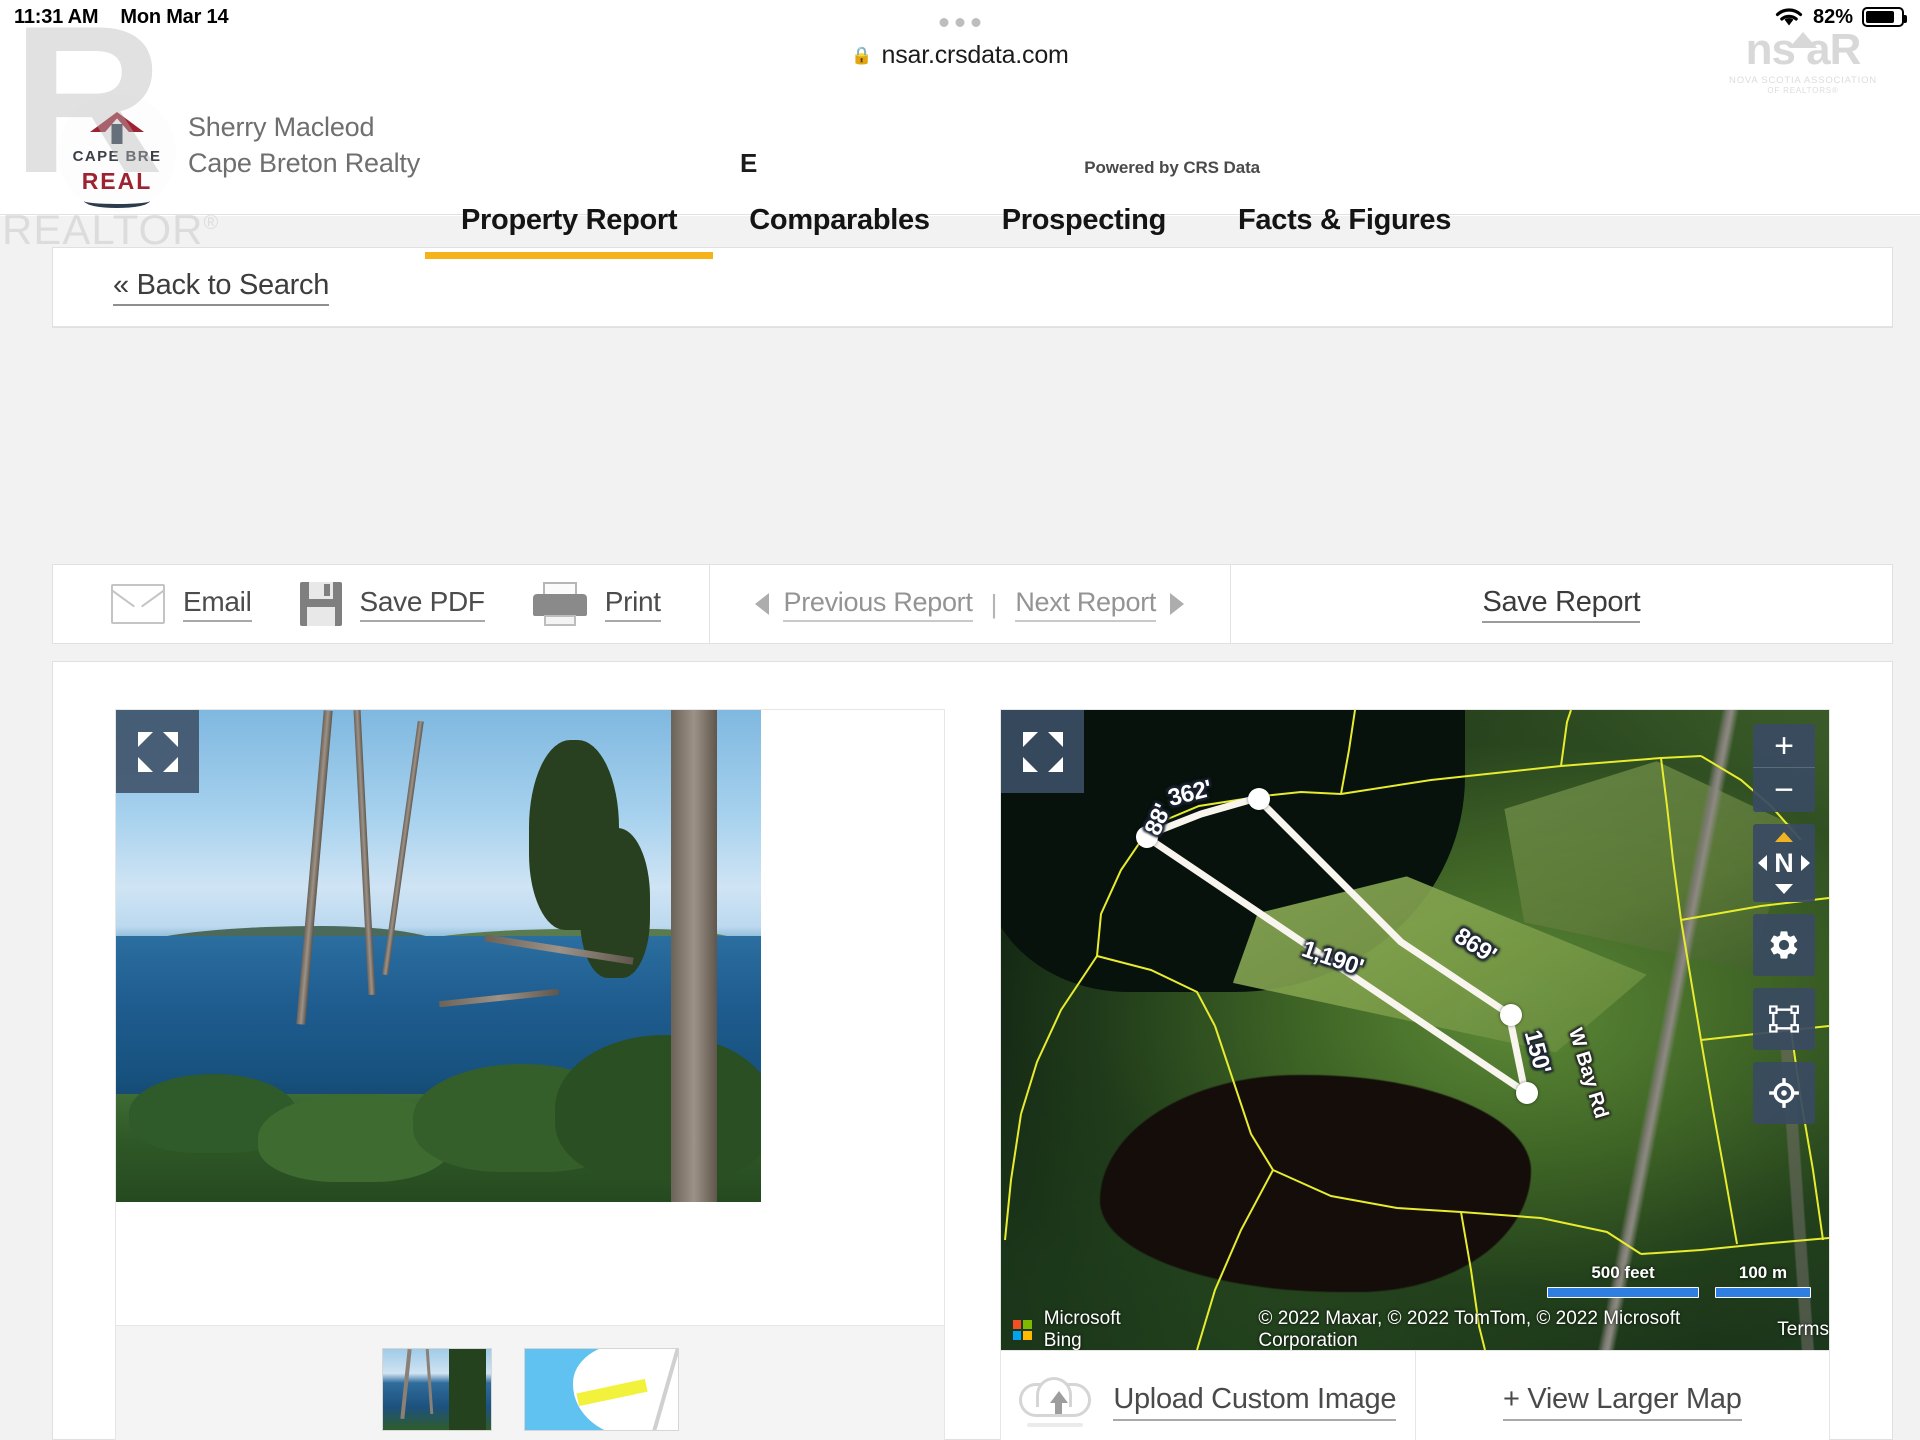  What do you see at coordinates (1082, 1329) in the screenshot?
I see `map-brand-label: Microsoft Bing` at bounding box center [1082, 1329].